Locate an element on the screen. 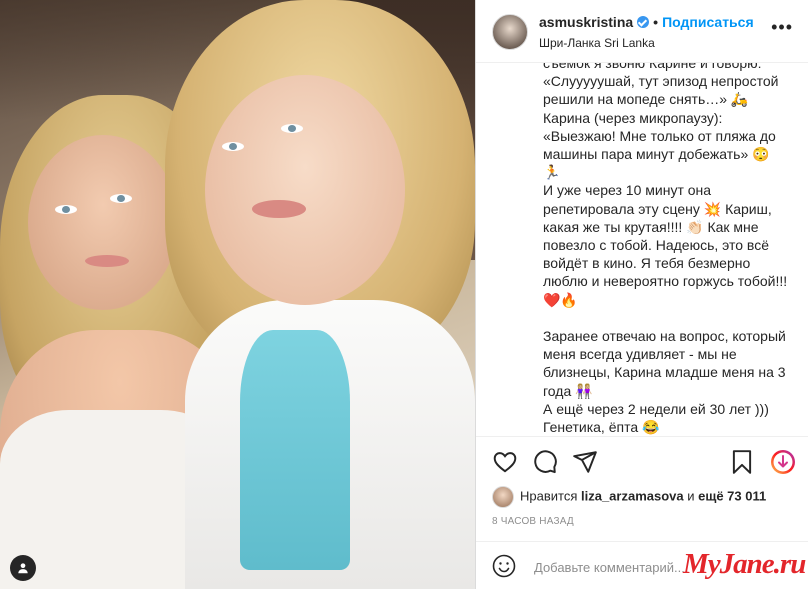 Image resolution: width=808 pixels, height=590 pixels. verified-icon is located at coordinates (643, 22).